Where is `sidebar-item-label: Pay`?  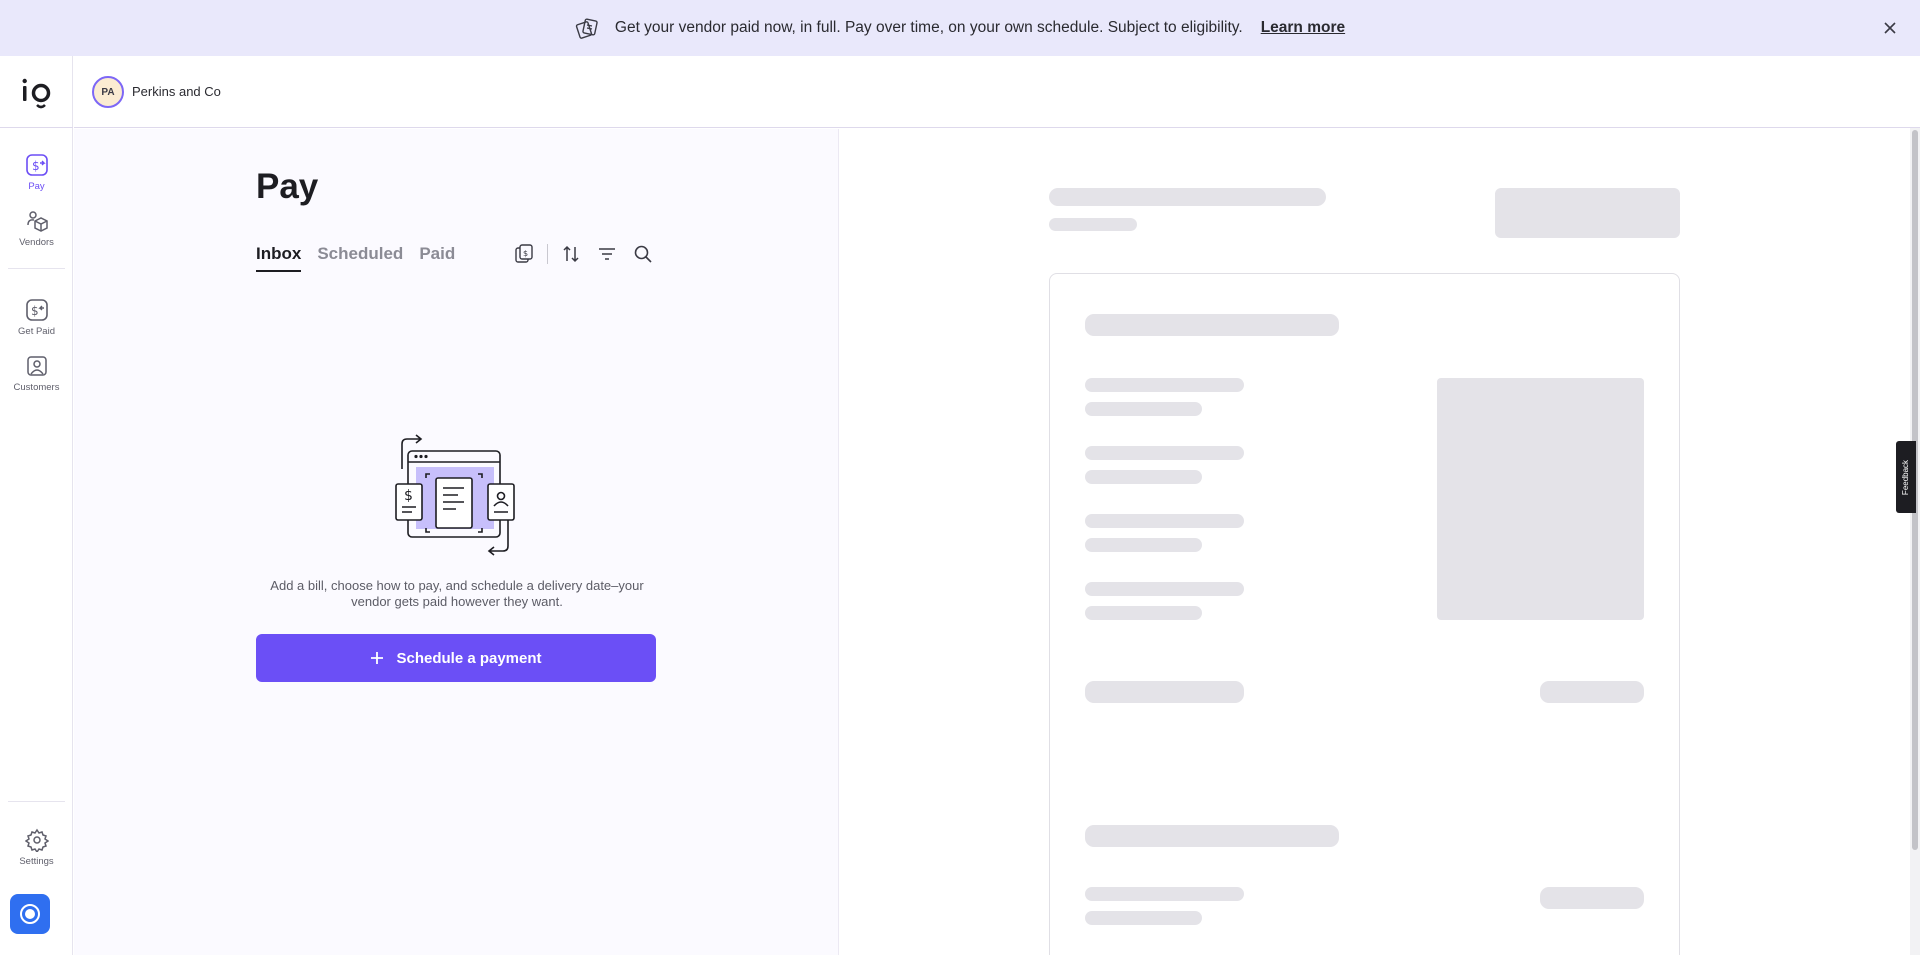
sidebar-item-label: Pay is located at coordinates (36, 186).